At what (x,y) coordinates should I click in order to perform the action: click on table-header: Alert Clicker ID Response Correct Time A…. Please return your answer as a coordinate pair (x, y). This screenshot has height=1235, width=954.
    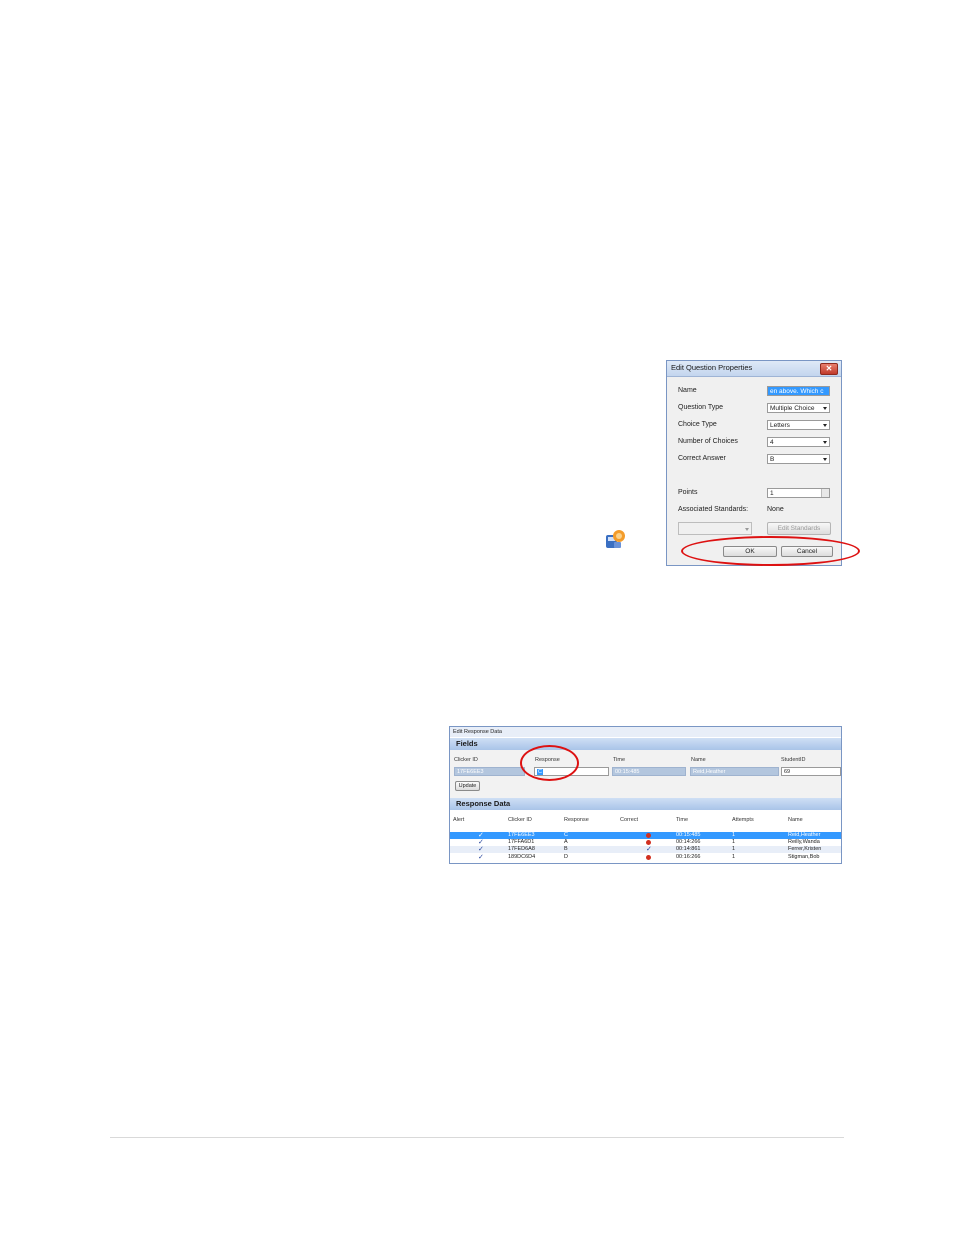
    Looking at the image, I should click on (645, 821).